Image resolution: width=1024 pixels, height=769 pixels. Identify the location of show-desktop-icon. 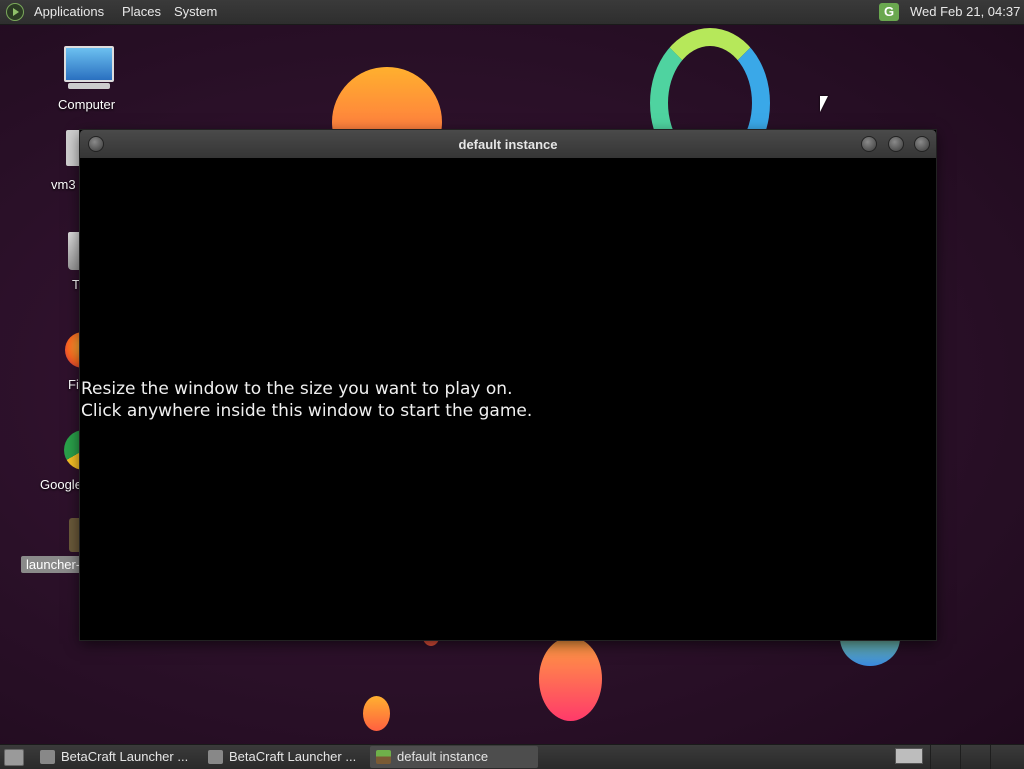
(14, 757).